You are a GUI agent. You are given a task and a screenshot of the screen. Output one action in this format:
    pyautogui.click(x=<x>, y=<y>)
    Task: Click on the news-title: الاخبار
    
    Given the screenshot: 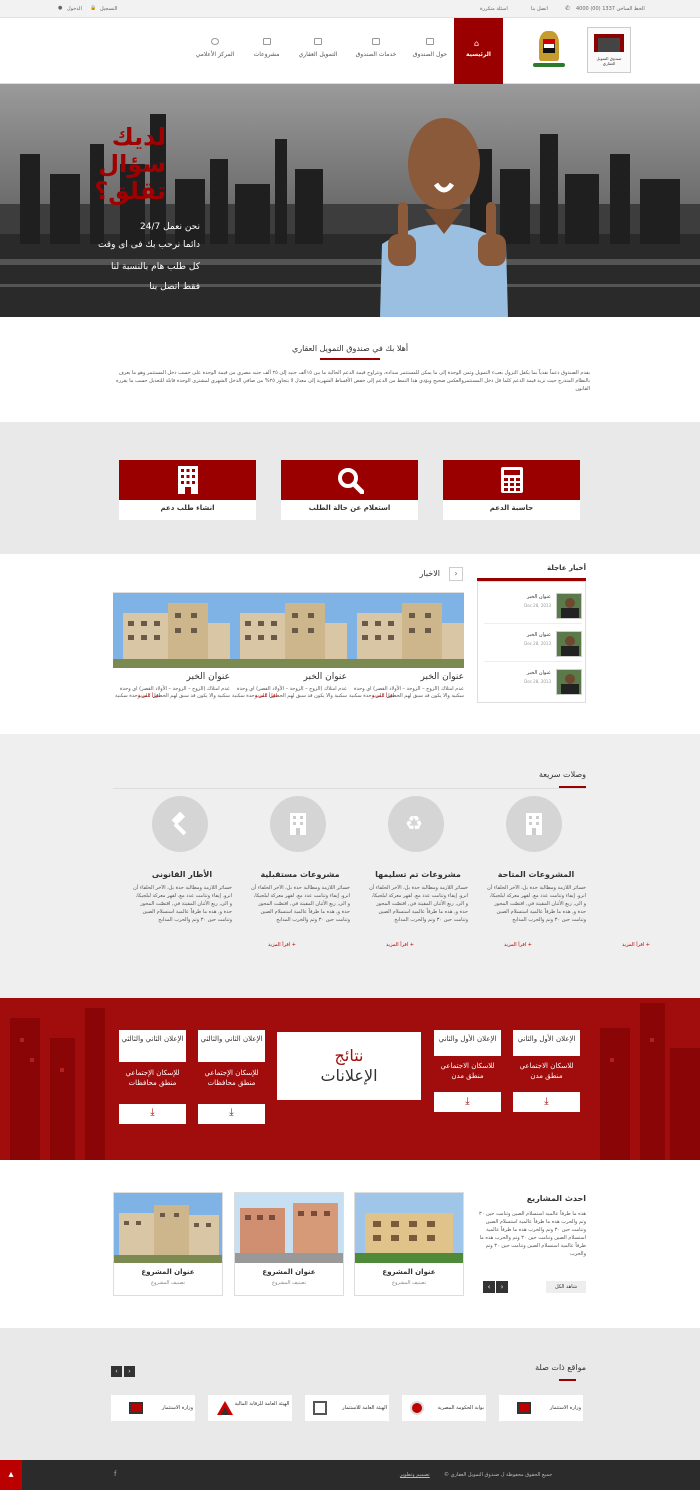 What is the action you would take?
    pyautogui.click(x=429, y=573)
    